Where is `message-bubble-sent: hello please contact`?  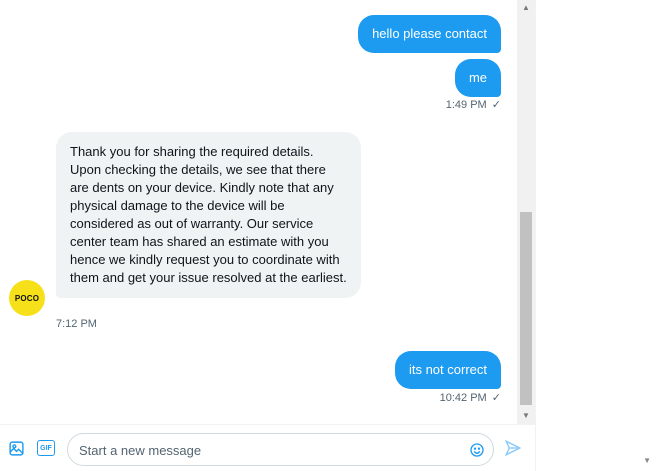
message-bubble-sent: hello please contact is located at coordinates (429, 34).